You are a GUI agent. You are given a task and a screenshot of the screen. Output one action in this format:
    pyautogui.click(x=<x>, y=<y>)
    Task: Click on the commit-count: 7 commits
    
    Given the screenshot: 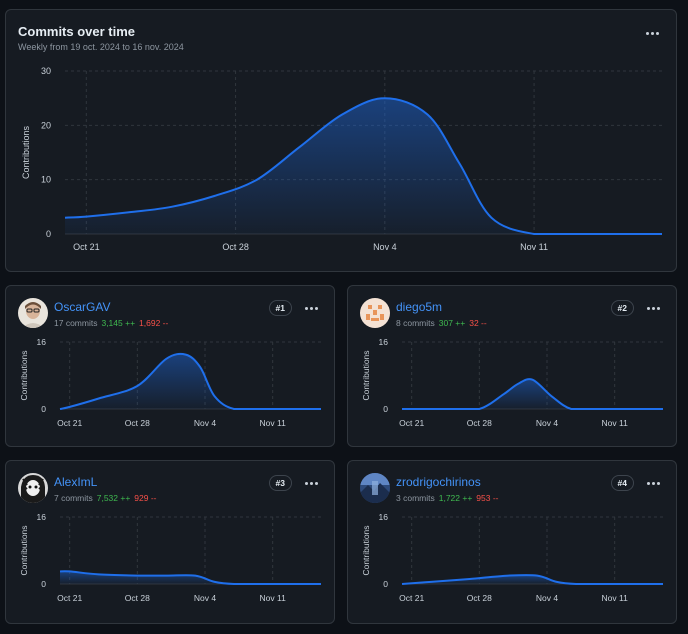 What is the action you would take?
    pyautogui.click(x=73, y=498)
    